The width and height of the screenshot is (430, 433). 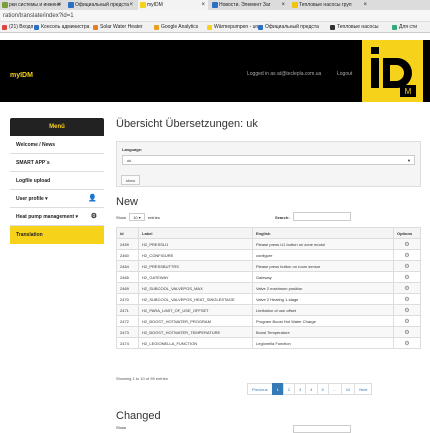 I want to click on column-header-label: Label, so click(x=195, y=233).